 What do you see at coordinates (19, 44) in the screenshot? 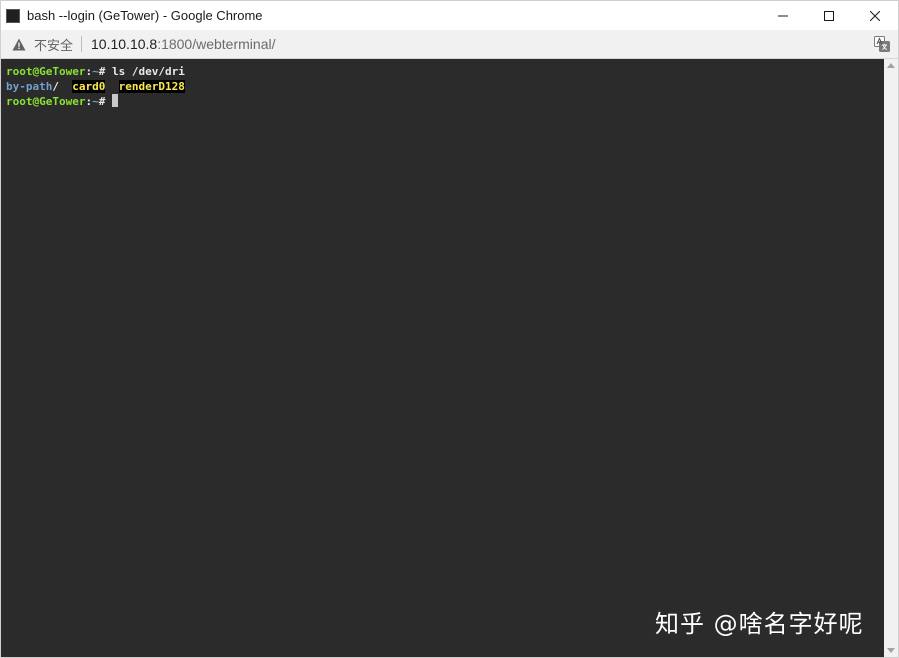
I see `warning-icon` at bounding box center [19, 44].